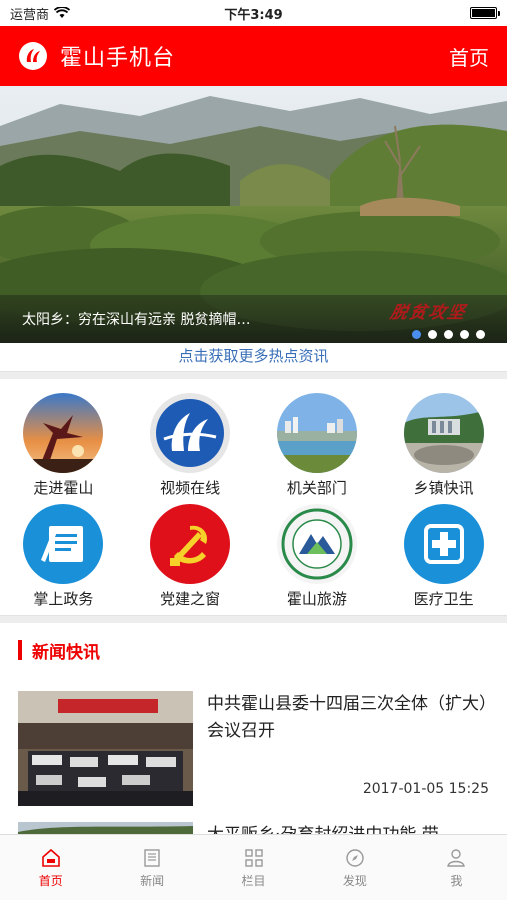 The image size is (507, 900). I want to click on city-view-icon, so click(316, 433).